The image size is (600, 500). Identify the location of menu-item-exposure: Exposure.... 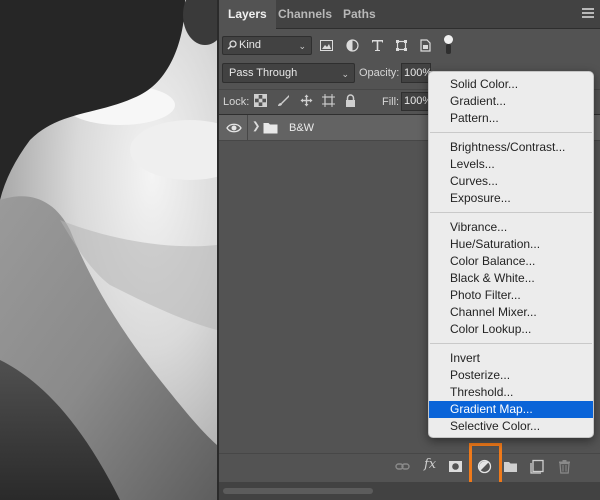
(511, 198).